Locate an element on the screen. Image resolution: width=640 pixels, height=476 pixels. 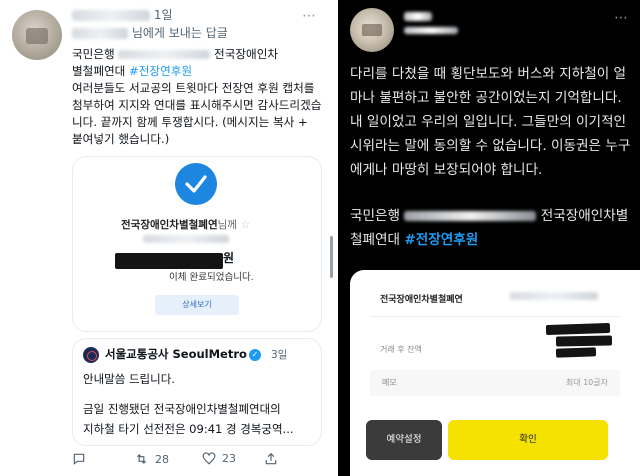
schedule-button: 예약설정 is located at coordinates (404, 440).